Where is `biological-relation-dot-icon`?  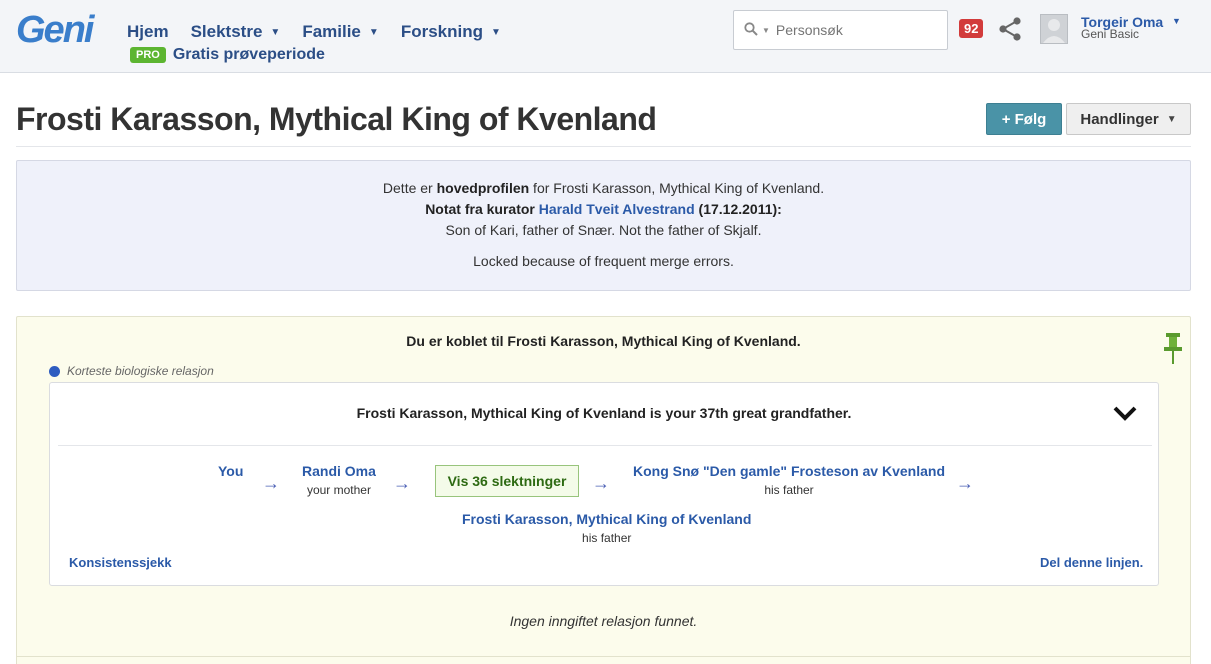
biological-relation-dot-icon is located at coordinates (54, 371).